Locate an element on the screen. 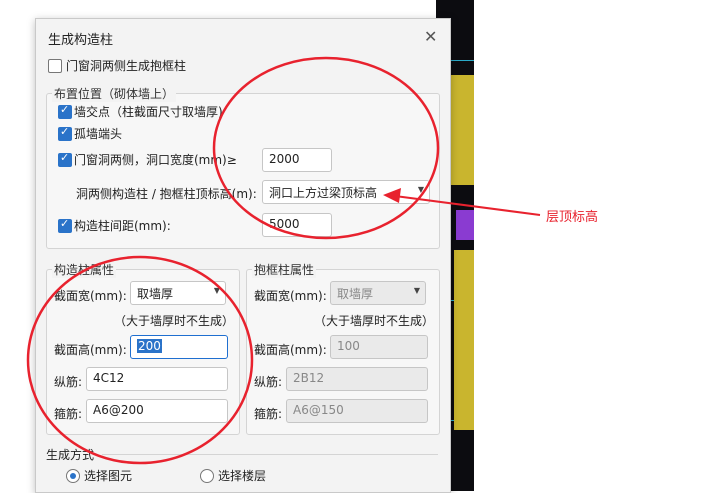 This screenshot has height=493, width=715. annotation-arrow-head is located at coordinates (392, 195).